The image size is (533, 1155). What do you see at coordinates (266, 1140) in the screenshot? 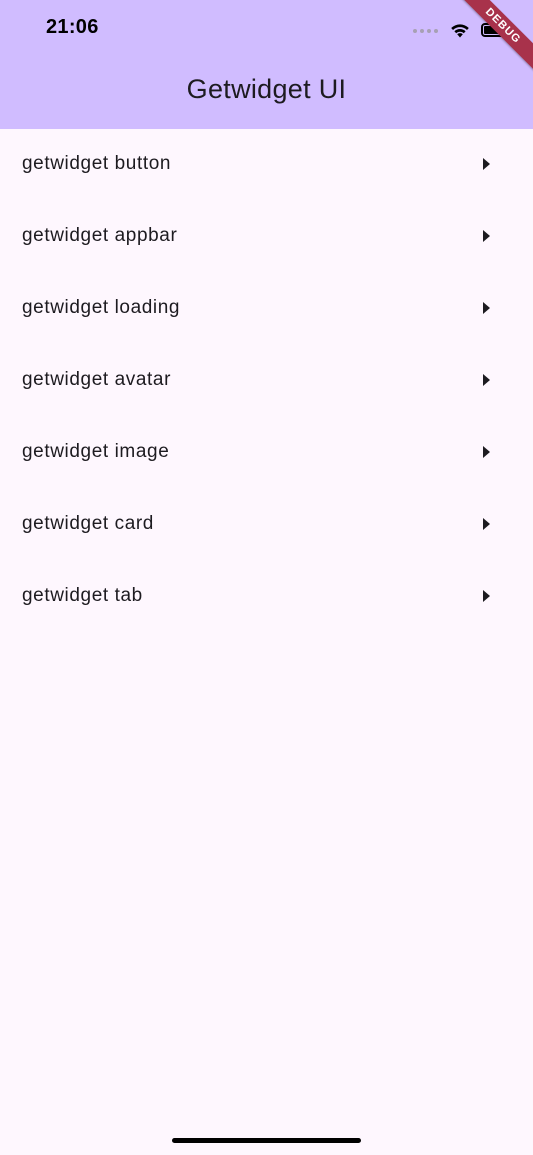
I see `home-indicator` at bounding box center [266, 1140].